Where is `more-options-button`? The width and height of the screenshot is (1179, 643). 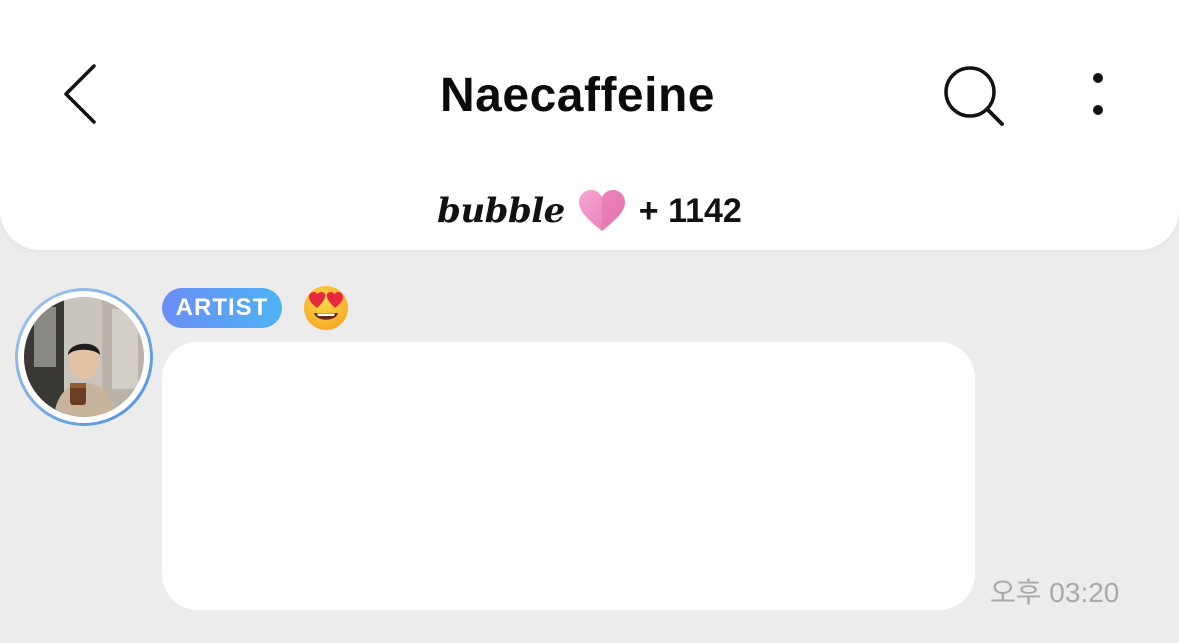
more-options-button is located at coordinates (1098, 96).